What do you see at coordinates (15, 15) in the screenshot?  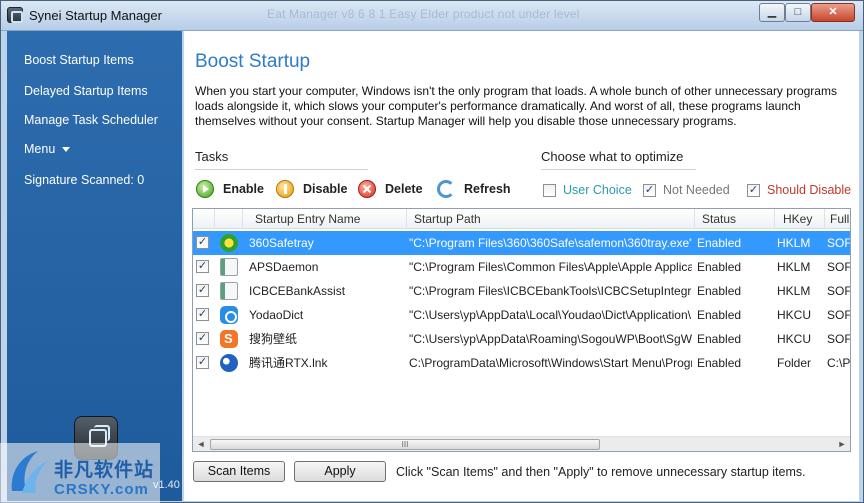 I see `app-logo-icon` at bounding box center [15, 15].